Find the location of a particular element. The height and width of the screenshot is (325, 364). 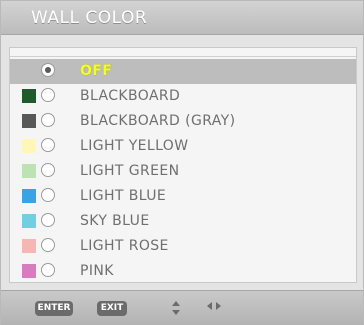

up-down-arrows-icon is located at coordinates (176, 310).